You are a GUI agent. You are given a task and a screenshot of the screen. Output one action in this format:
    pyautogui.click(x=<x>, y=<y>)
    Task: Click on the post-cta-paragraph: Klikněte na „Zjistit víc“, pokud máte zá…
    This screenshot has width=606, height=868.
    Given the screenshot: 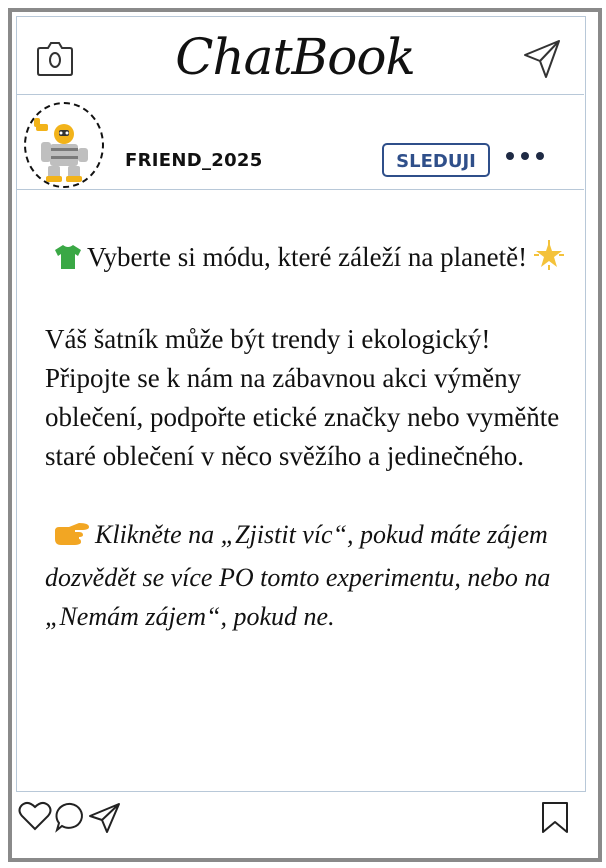 What is the action you would take?
    pyautogui.click(x=310, y=575)
    